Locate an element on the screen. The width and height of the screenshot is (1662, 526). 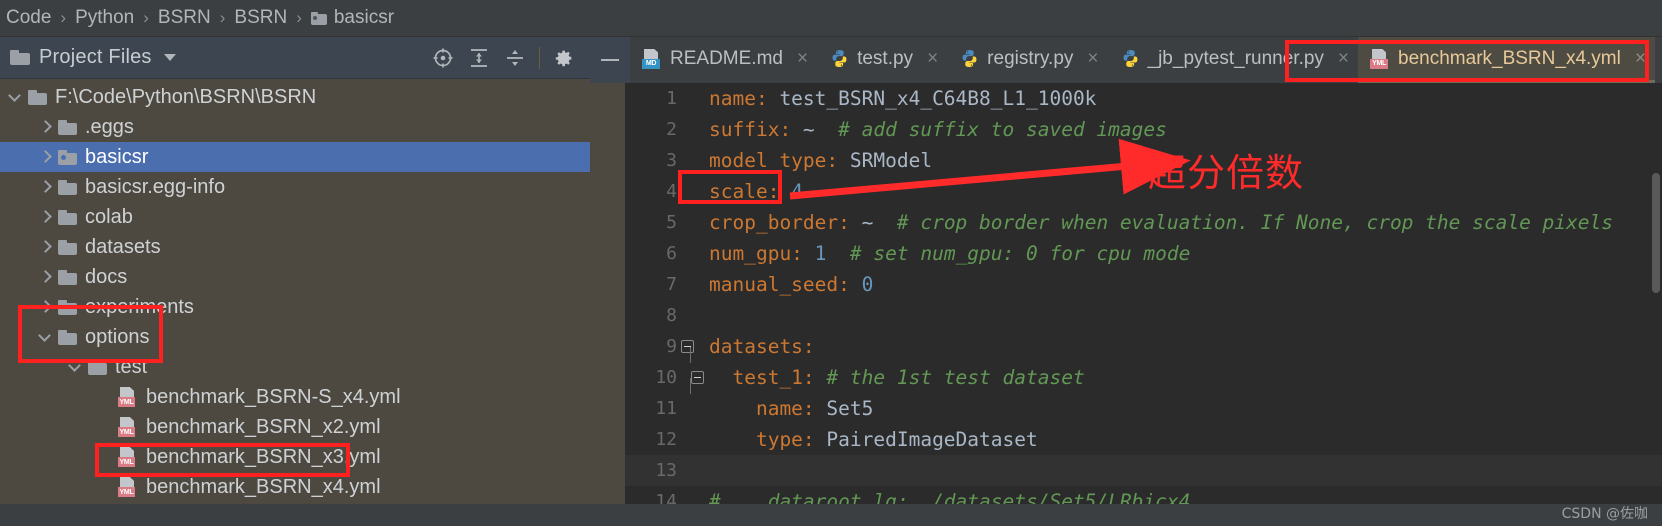
editor-scrollbar is located at coordinates (1656, 233).